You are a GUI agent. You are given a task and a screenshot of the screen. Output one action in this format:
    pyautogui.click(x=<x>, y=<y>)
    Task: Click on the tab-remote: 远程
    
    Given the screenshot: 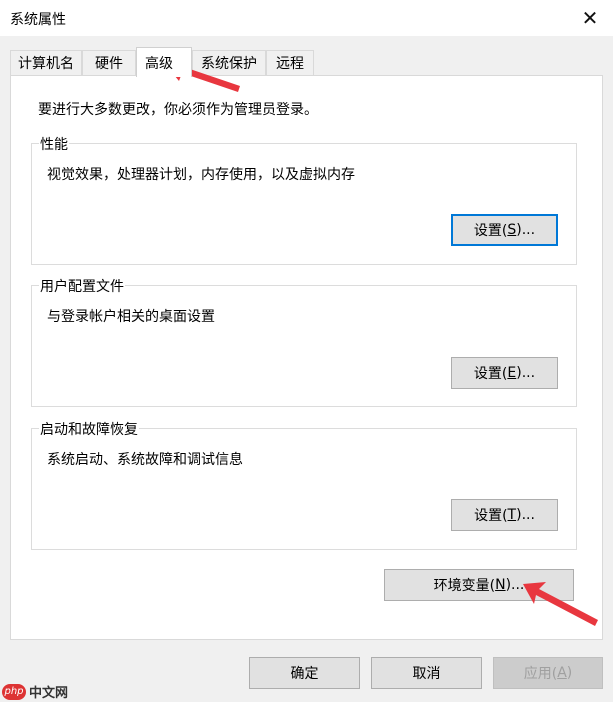 What is the action you would take?
    pyautogui.click(x=290, y=62)
    